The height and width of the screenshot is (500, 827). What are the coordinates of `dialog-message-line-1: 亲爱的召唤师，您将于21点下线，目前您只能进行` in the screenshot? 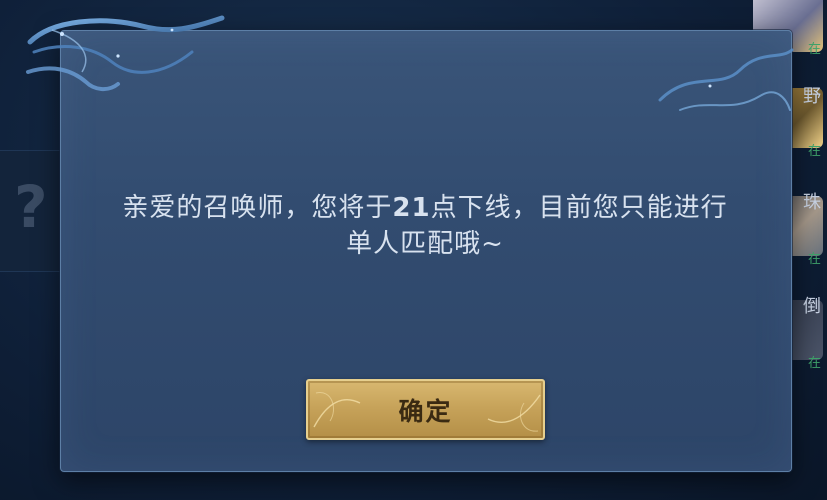 It's located at (425, 208).